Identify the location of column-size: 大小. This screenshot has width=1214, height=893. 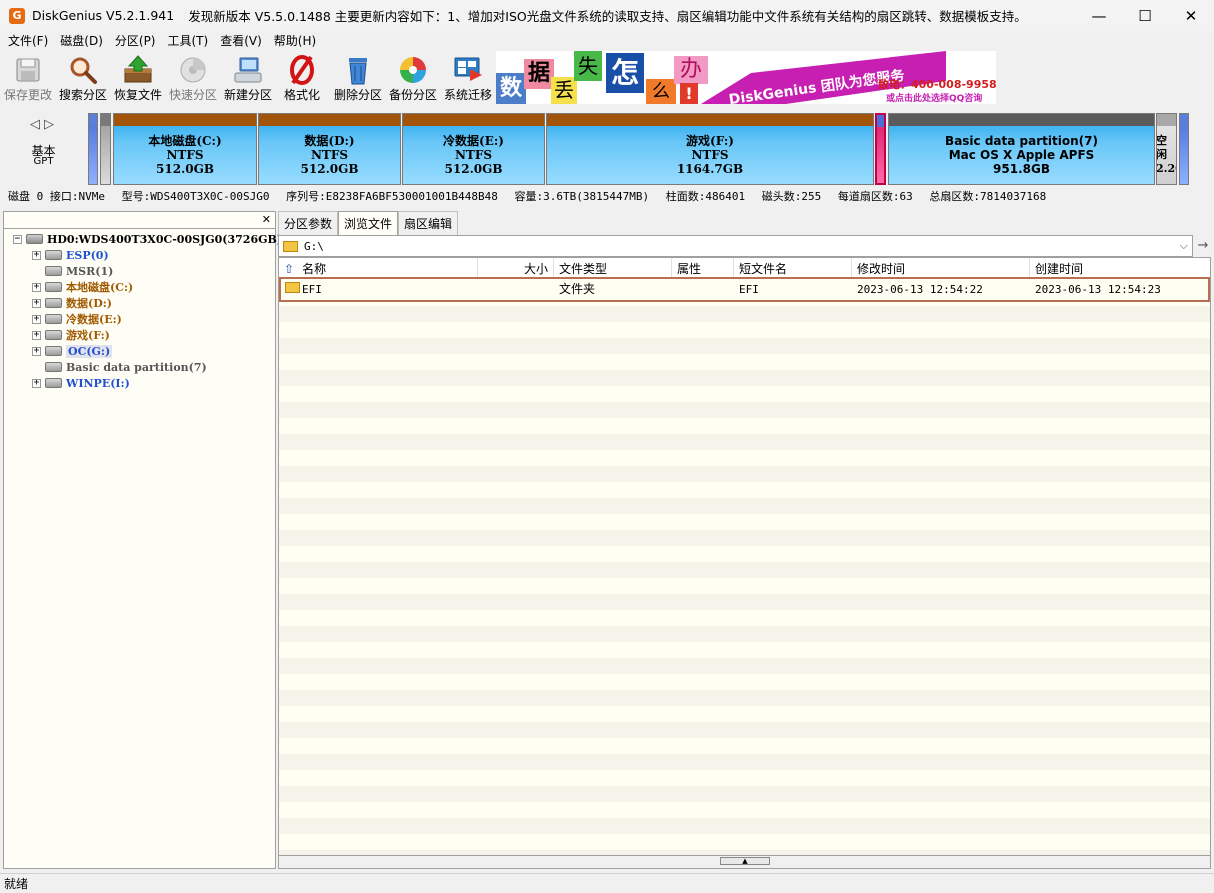
(515, 268).